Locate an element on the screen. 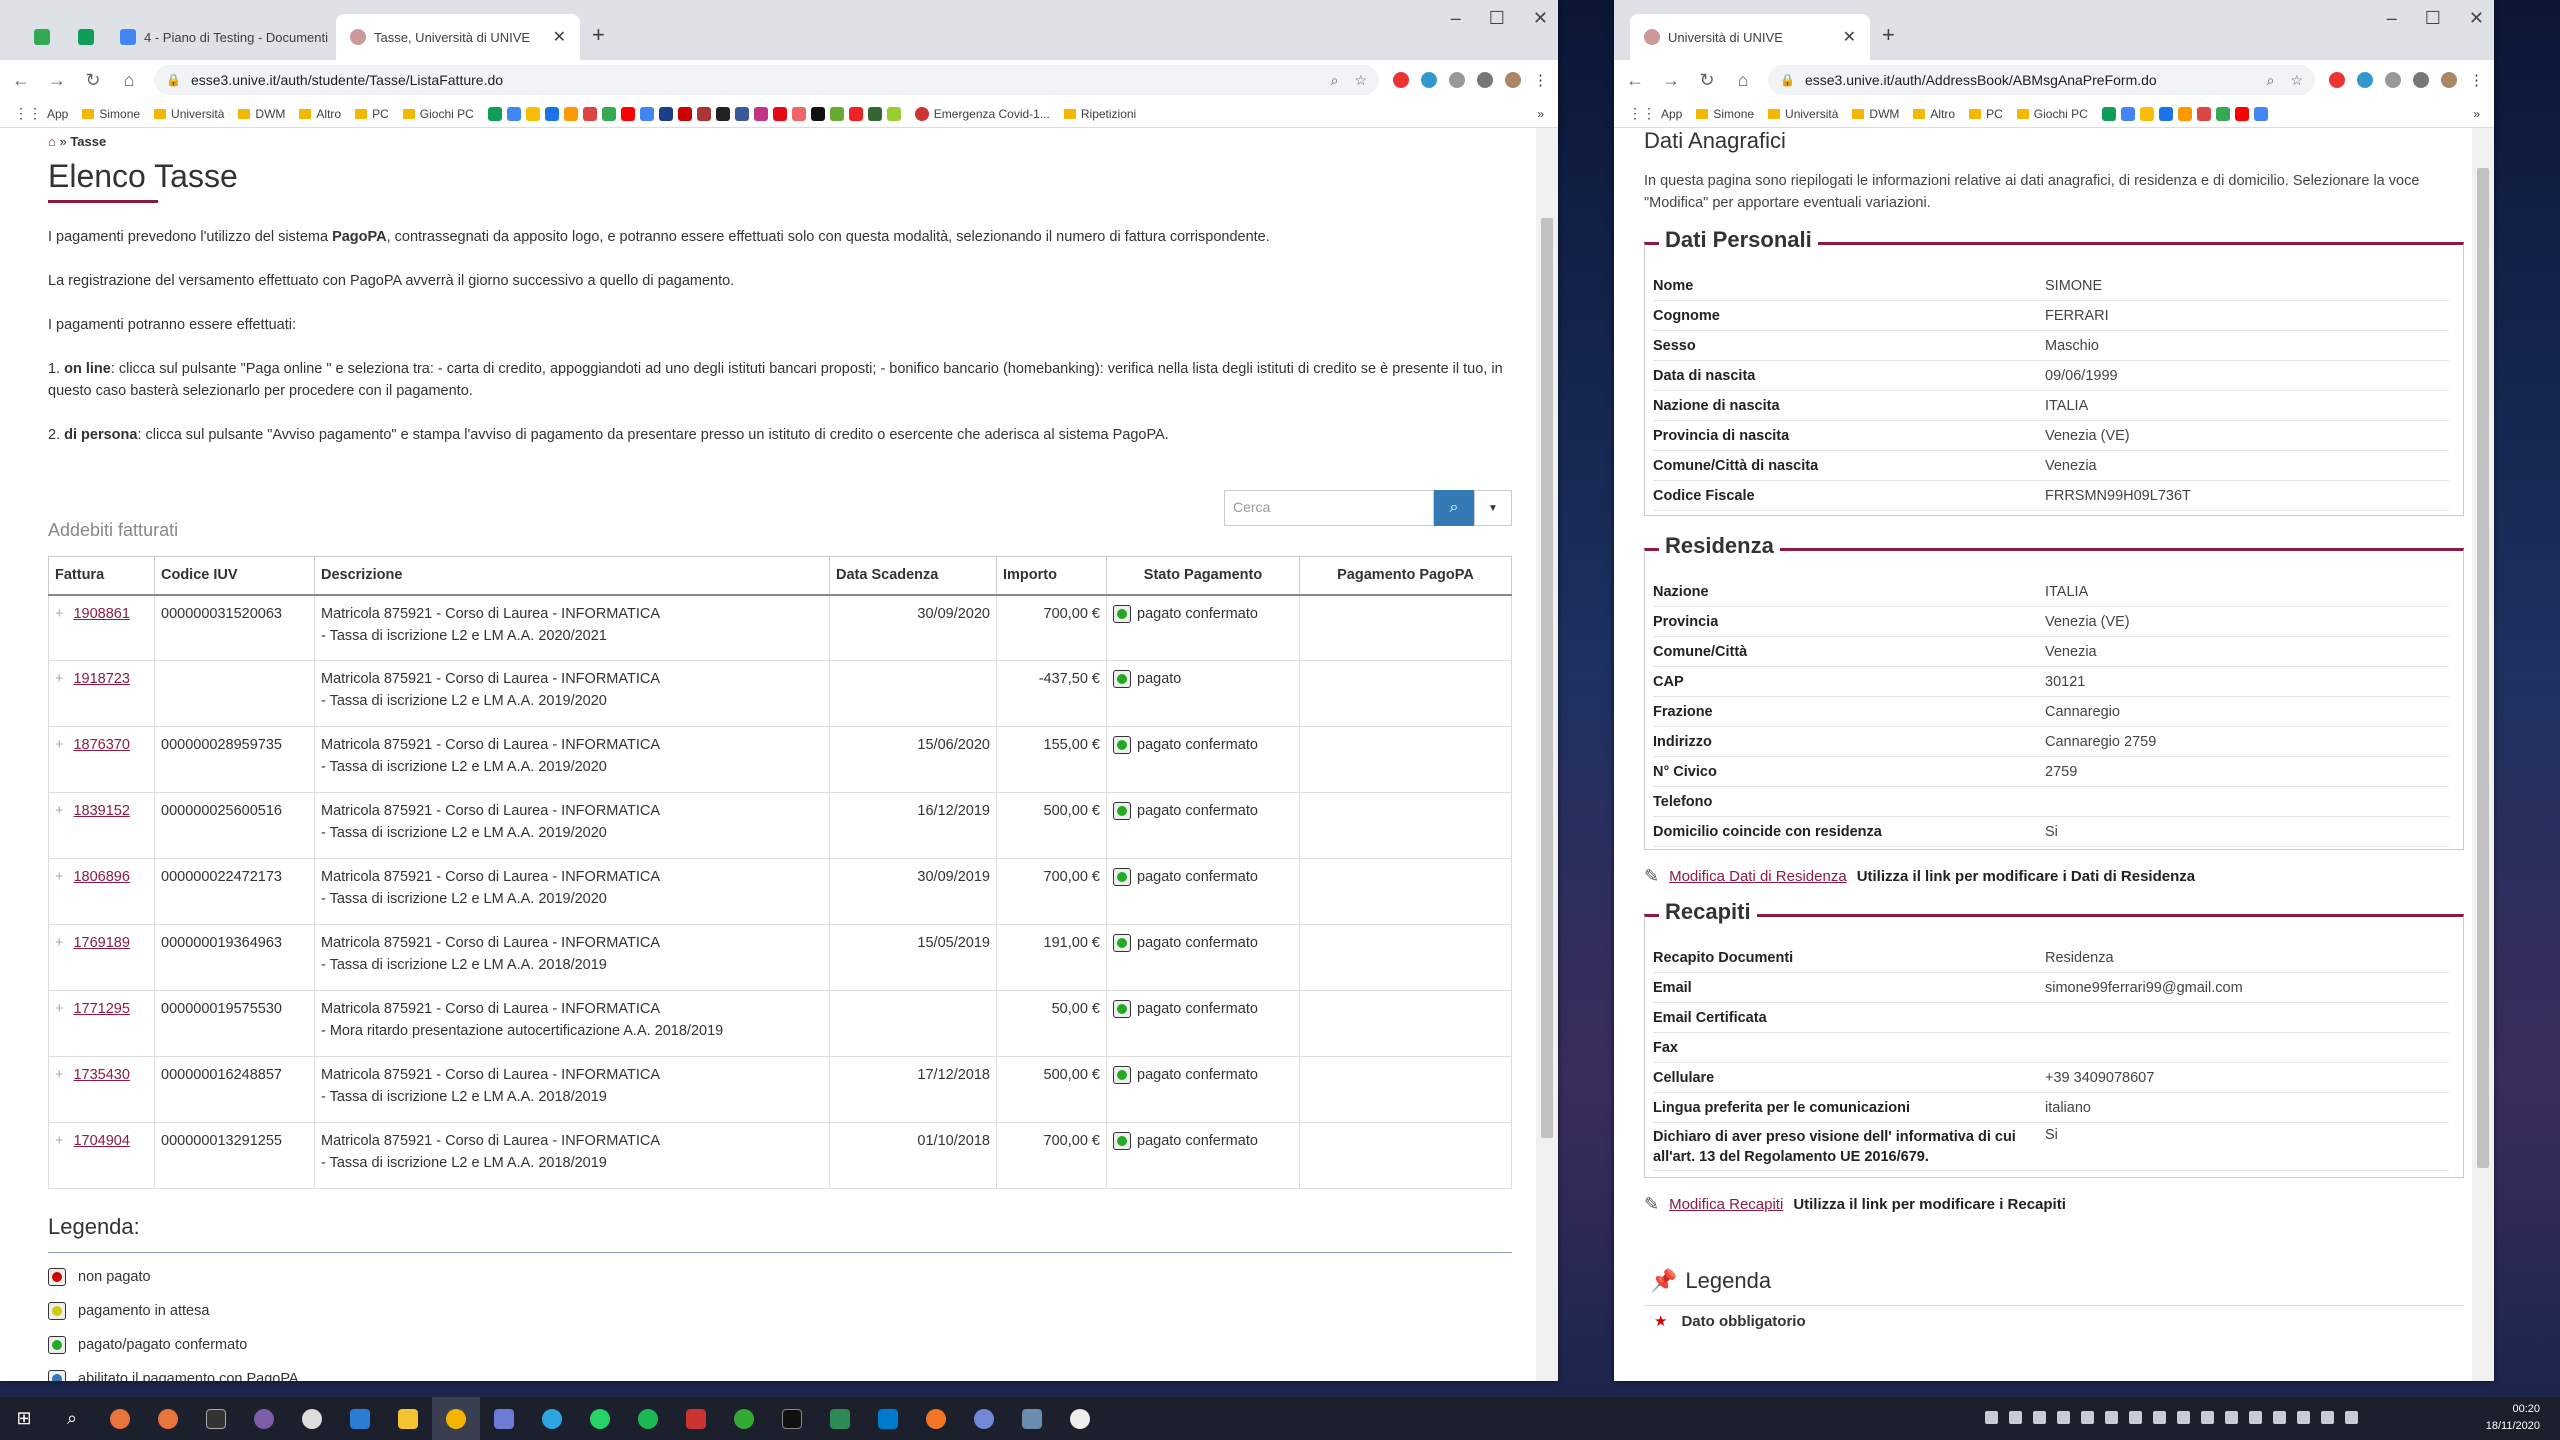  tab-tasse: Tasse, Università di UNIVE ✕ is located at coordinates (458, 37).